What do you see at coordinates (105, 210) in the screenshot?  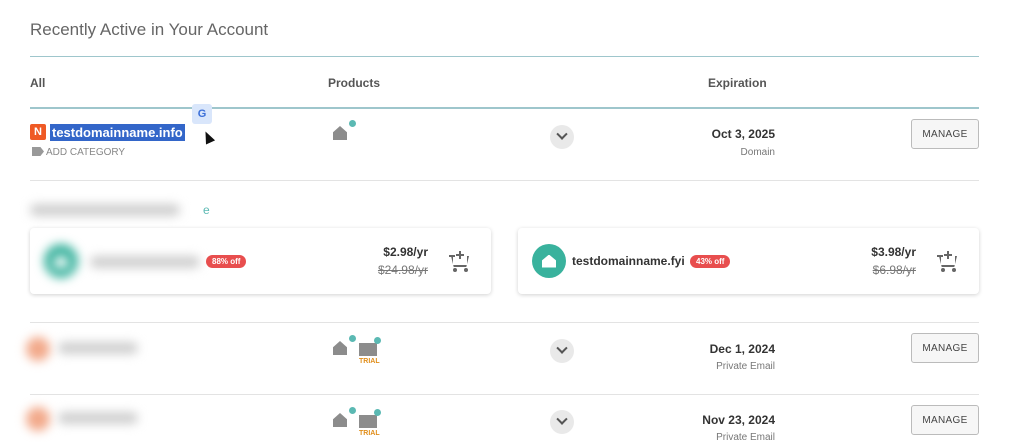 I see `suggestion-heading-blurred` at bounding box center [105, 210].